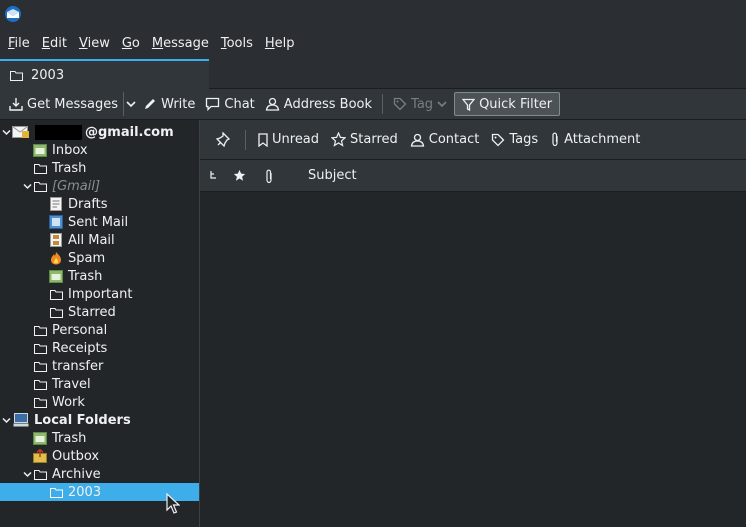 This screenshot has width=746, height=527. I want to click on folder-starred: Starred, so click(99, 312).